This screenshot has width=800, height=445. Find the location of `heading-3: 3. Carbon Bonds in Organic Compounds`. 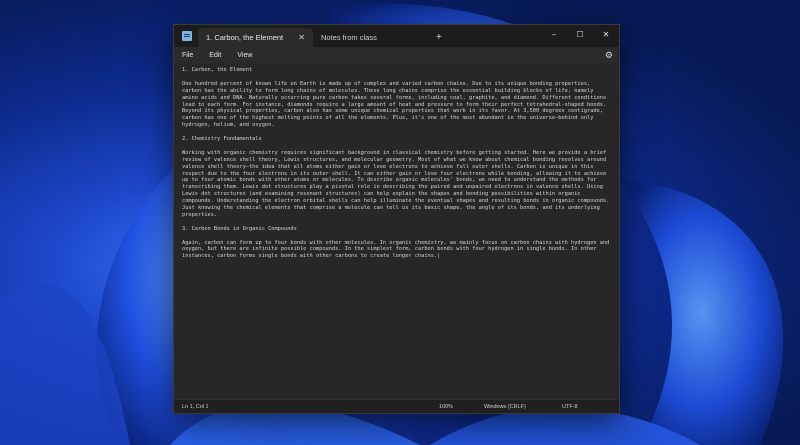

heading-3: 3. Carbon Bonds in Organic Compounds is located at coordinates (239, 228).